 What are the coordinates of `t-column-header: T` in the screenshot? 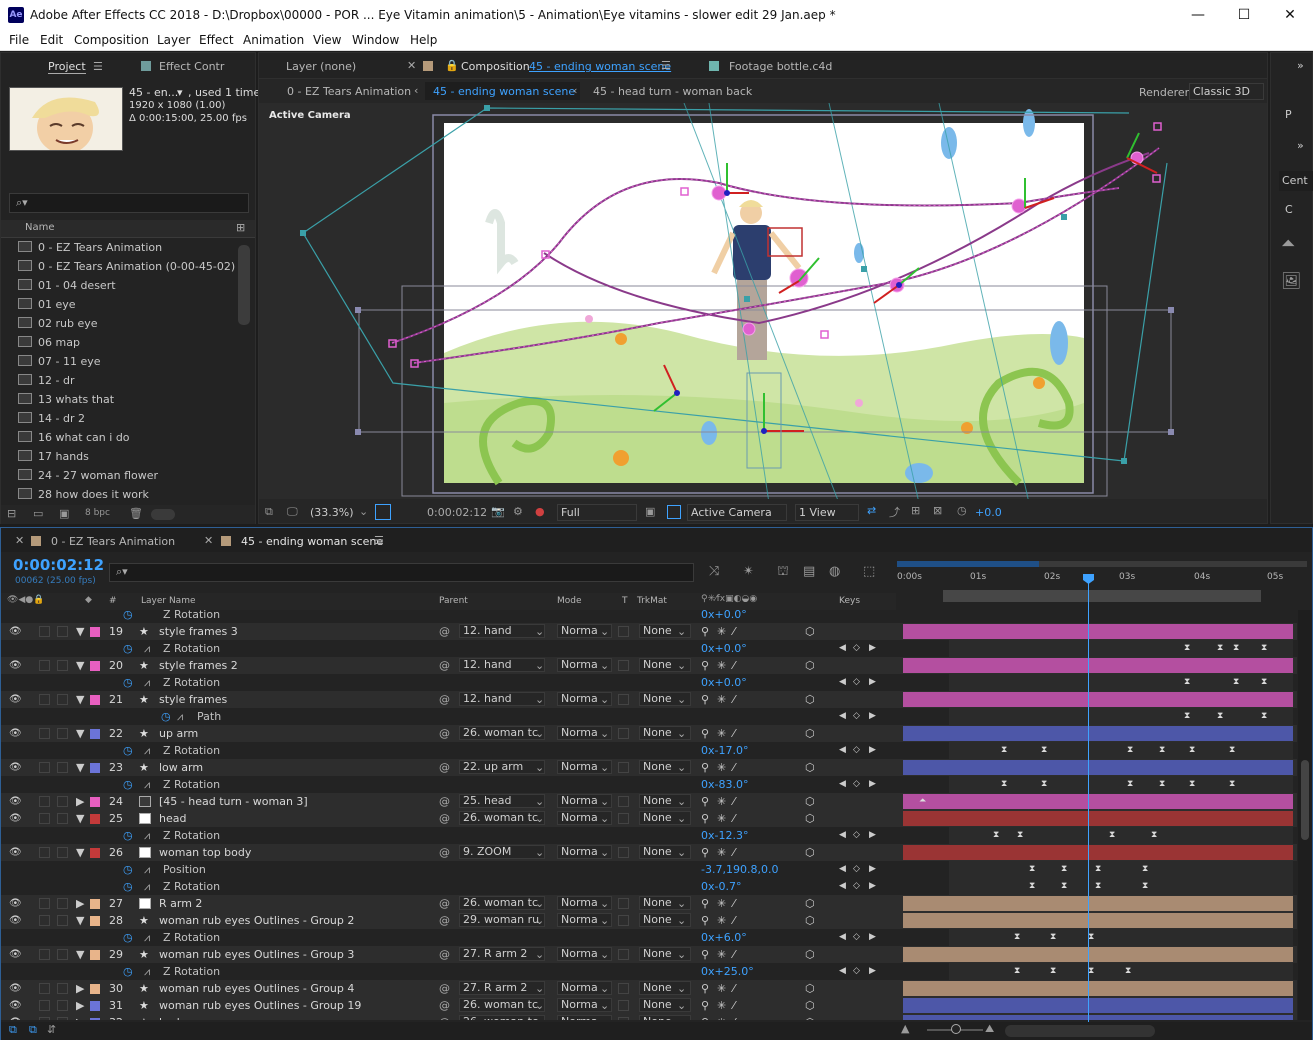 It's located at (625, 601).